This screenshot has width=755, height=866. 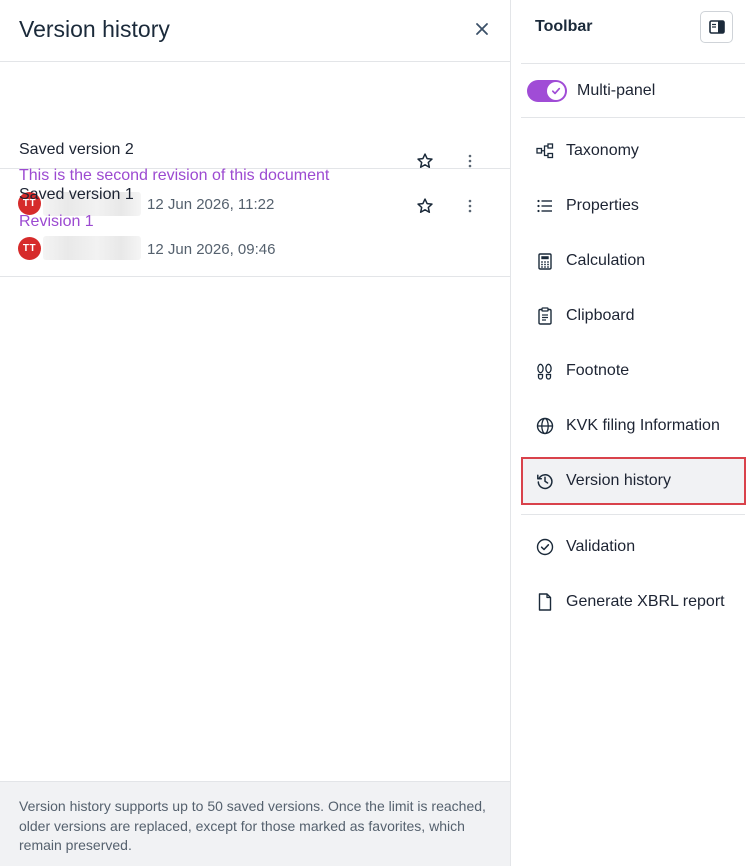 What do you see at coordinates (564, 26) in the screenshot?
I see `toolbar-title: Toolbar` at bounding box center [564, 26].